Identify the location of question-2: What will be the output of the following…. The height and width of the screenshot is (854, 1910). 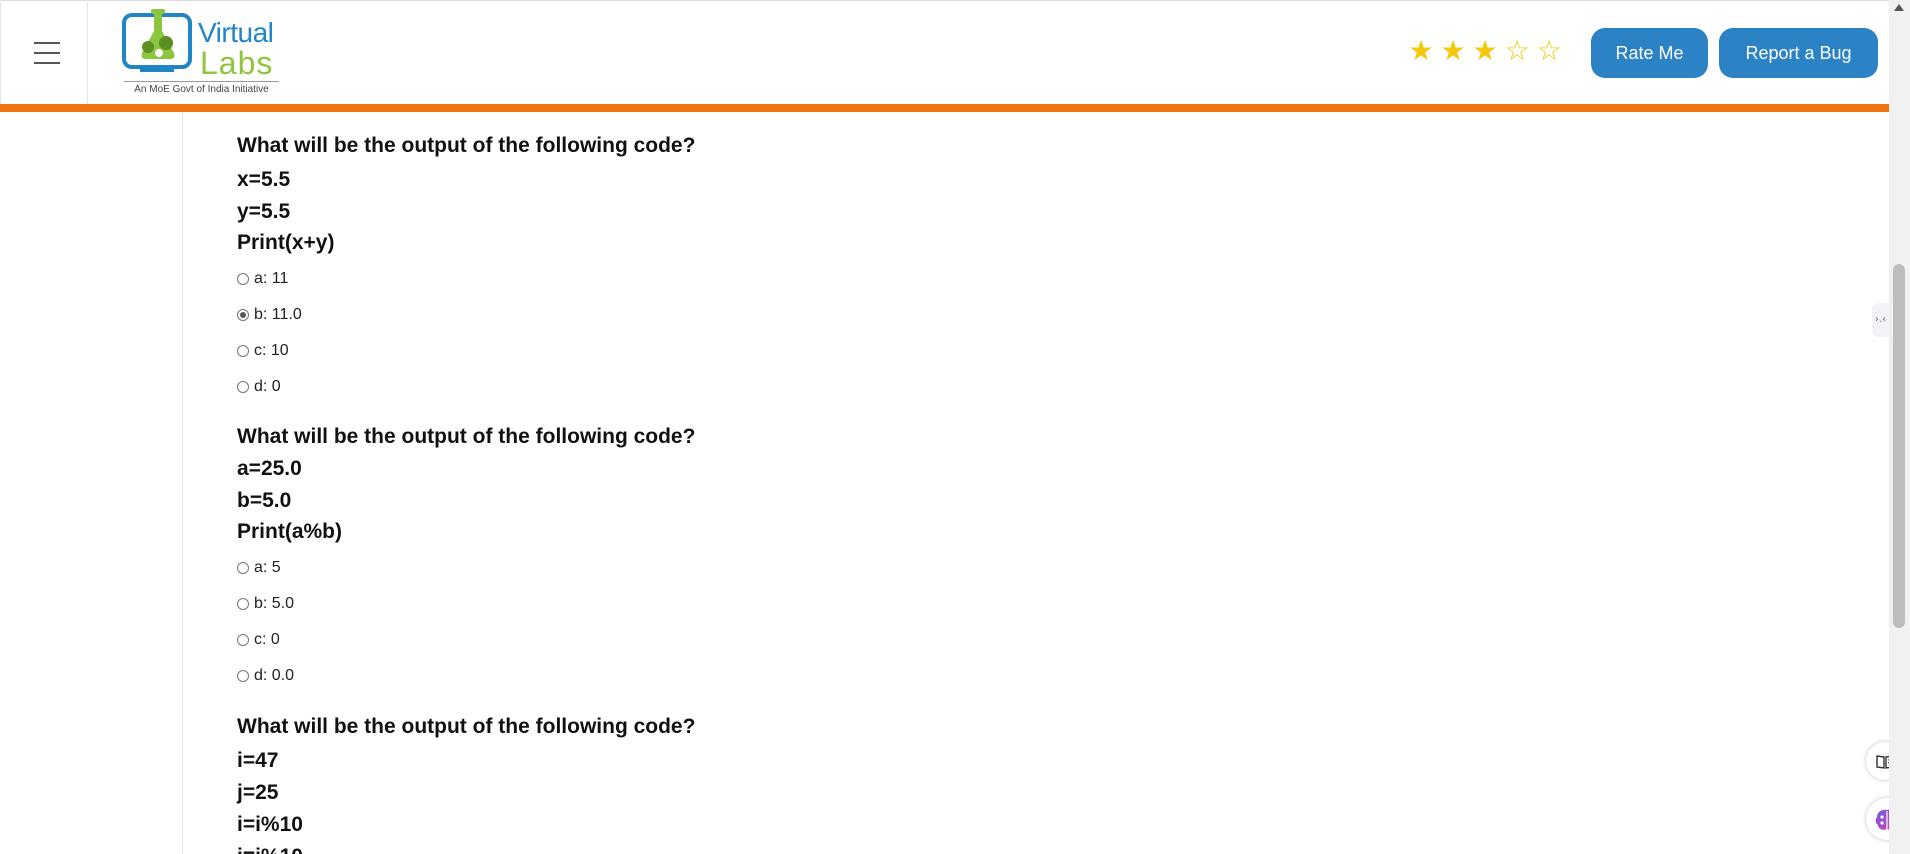
(466, 559).